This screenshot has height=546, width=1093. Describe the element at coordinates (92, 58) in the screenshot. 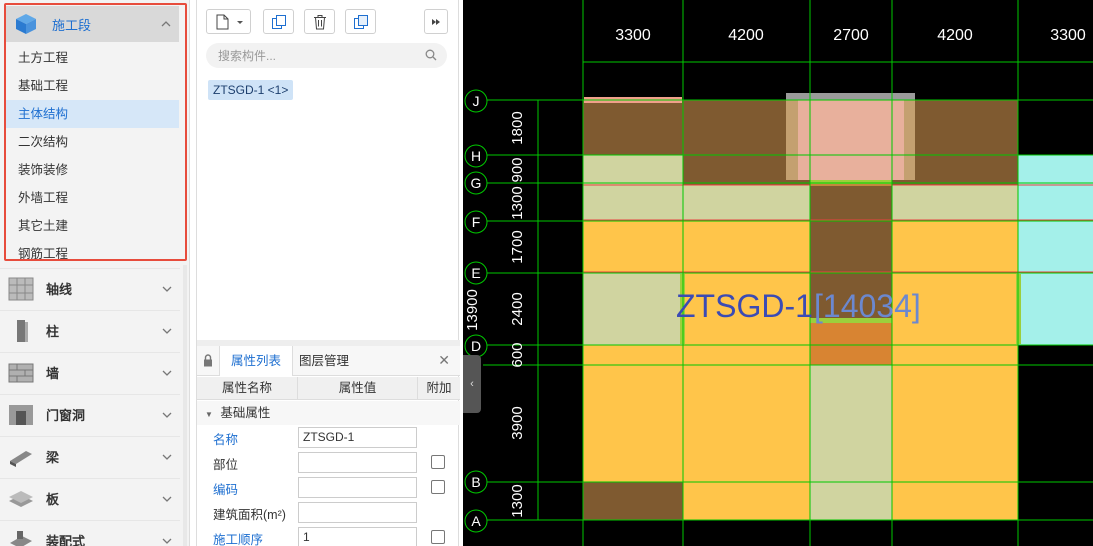

I see `nav-sub-item: 土方工程` at that location.